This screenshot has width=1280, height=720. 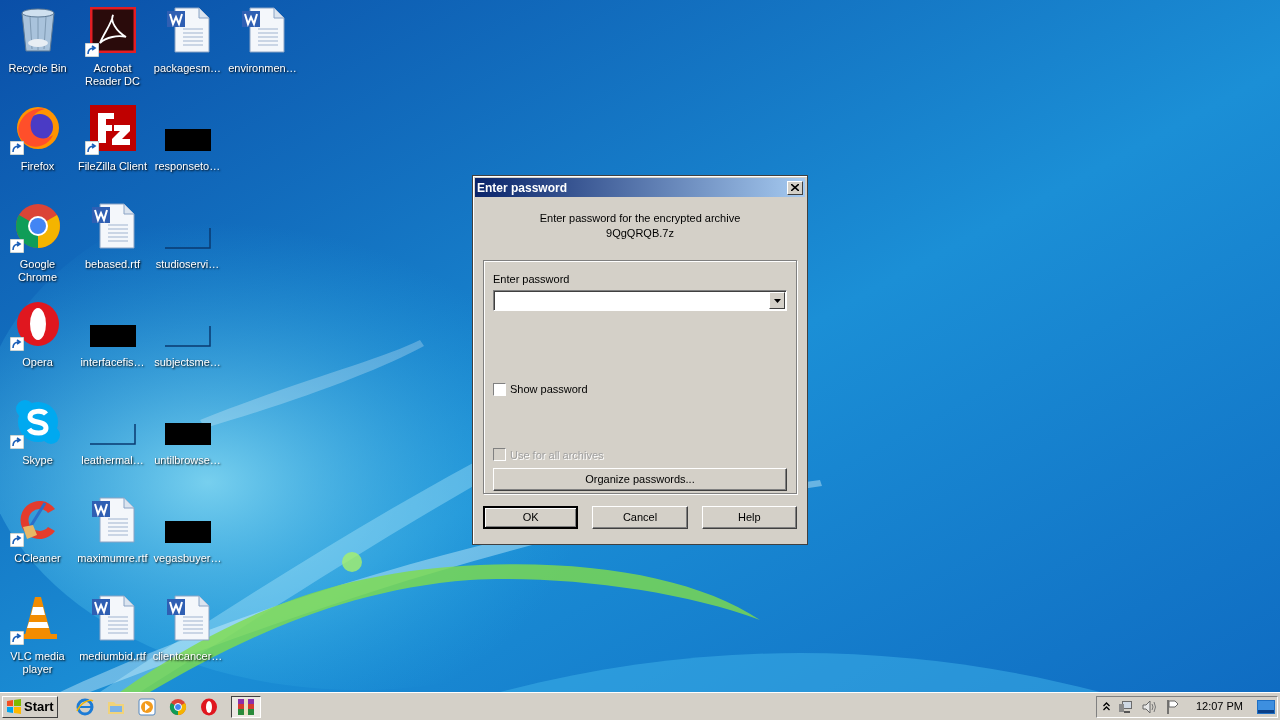 I want to click on checkbox, so click(x=499, y=389).